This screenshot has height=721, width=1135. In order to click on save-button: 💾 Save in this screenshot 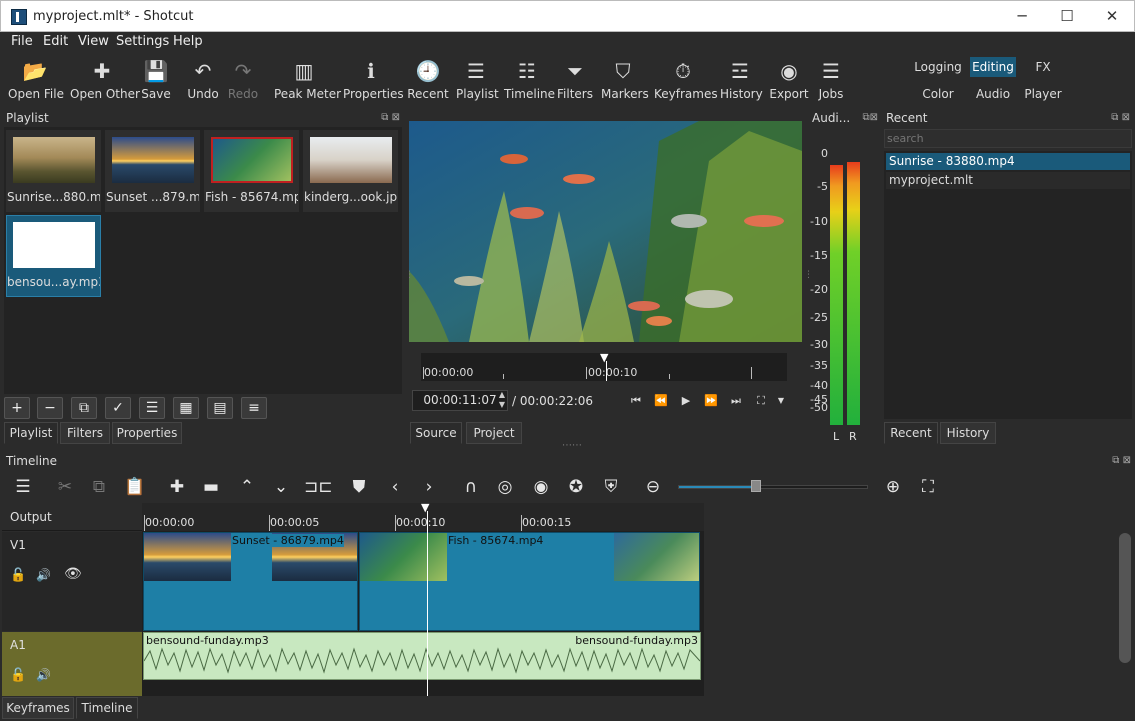, I will do `click(156, 79)`.